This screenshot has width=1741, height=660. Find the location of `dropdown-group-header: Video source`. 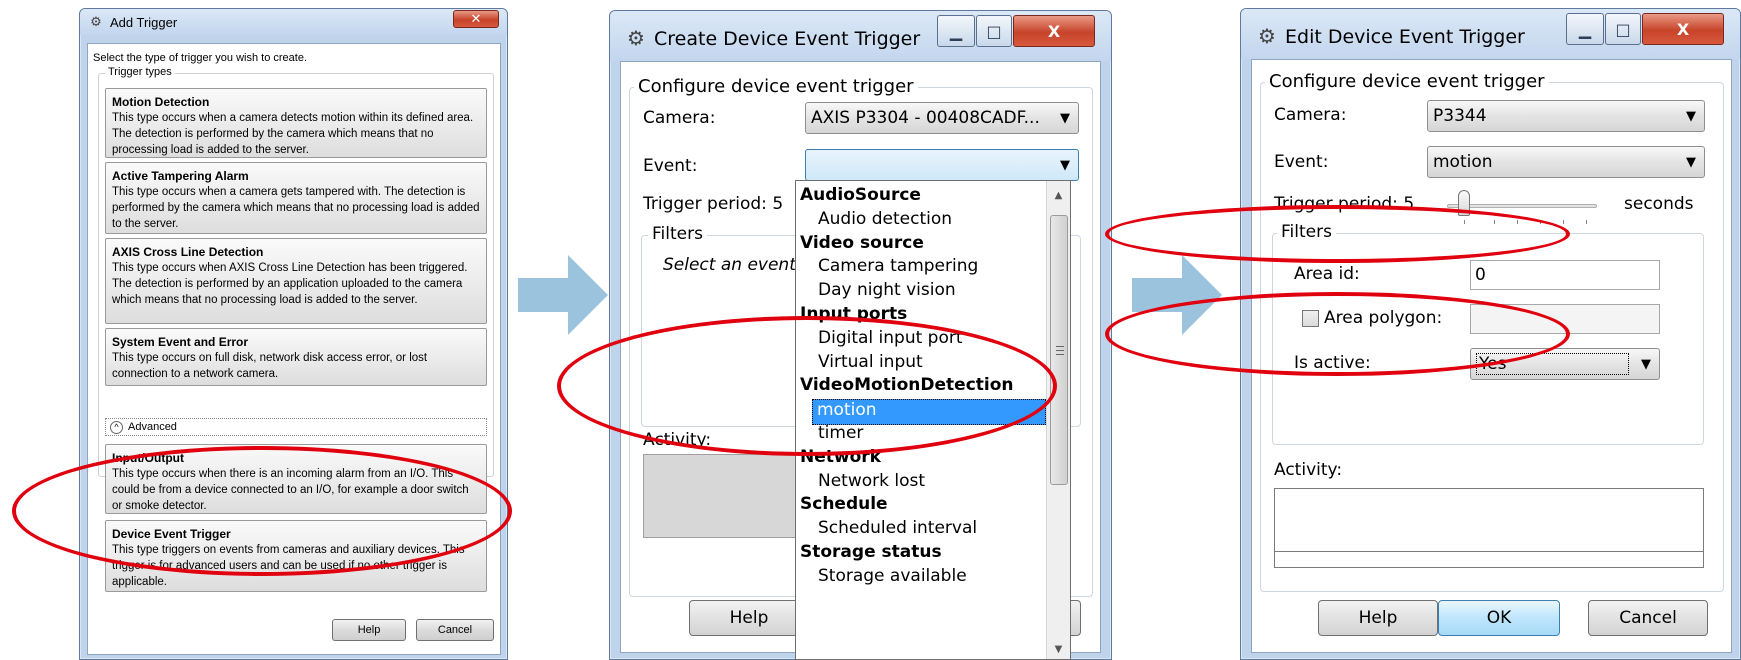

dropdown-group-header: Video source is located at coordinates (862, 242).